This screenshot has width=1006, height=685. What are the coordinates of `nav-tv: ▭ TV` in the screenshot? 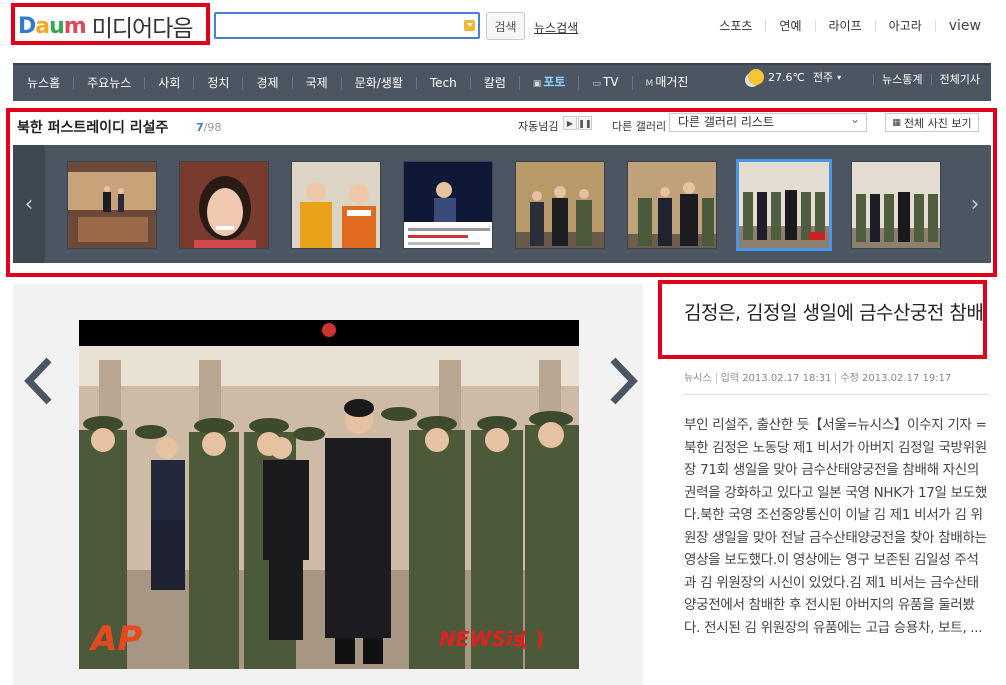 It's located at (604, 83).